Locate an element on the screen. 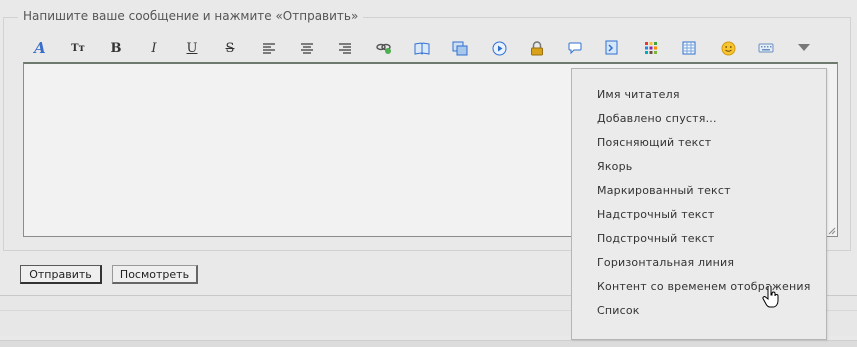 Image resolution: width=857 pixels, height=347 pixels. color-grid-icon is located at coordinates (651, 48).